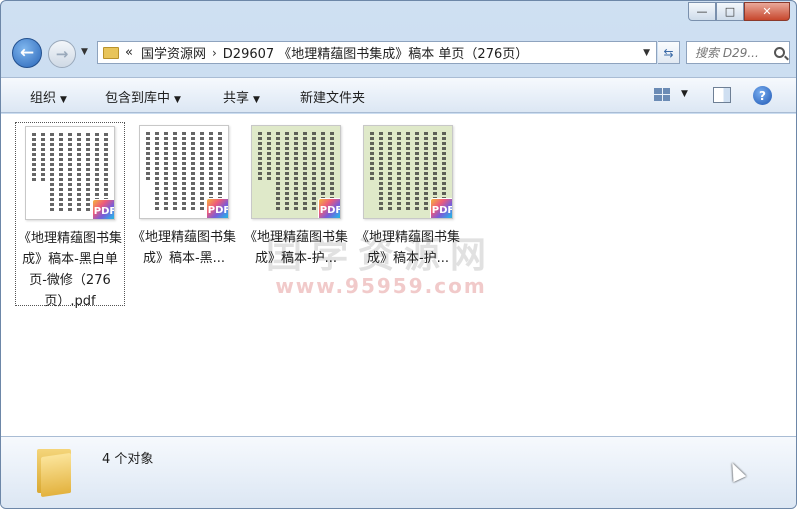 The image size is (797, 509). Describe the element at coordinates (173, 52) in the screenshot. I see `breadcrumb-item-guoxue: 国学资源网` at that location.